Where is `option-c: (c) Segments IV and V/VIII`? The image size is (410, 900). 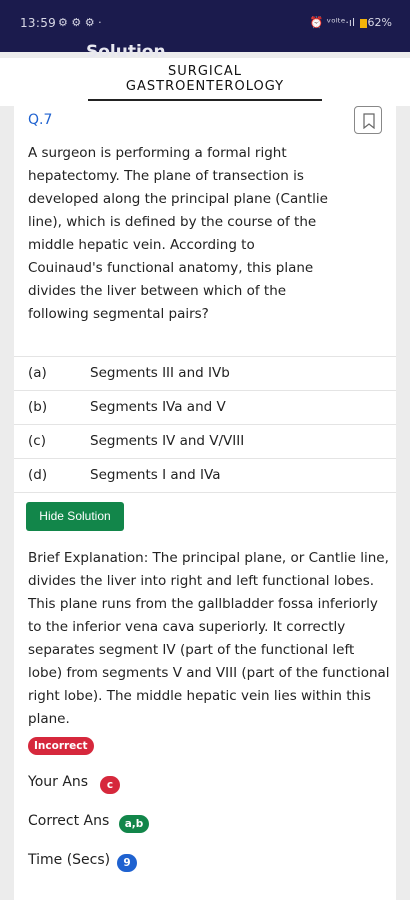 option-c: (c) Segments IV and V/VIII is located at coordinates (205, 440).